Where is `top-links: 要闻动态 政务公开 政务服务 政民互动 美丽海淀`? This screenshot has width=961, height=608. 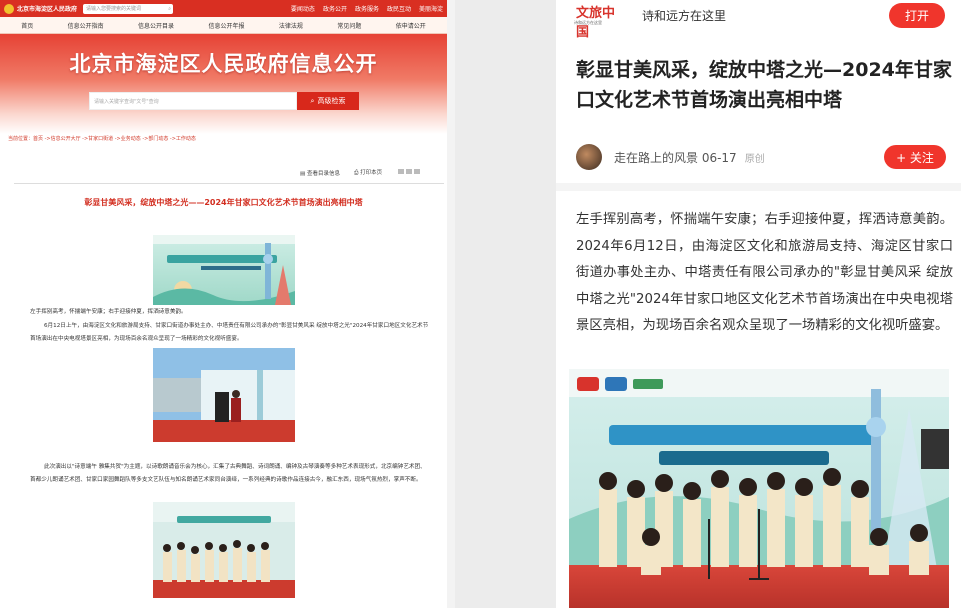
top-links: 要闻动态 政务公开 政务服务 政民互动 美丽海淀 is located at coordinates (367, 8).